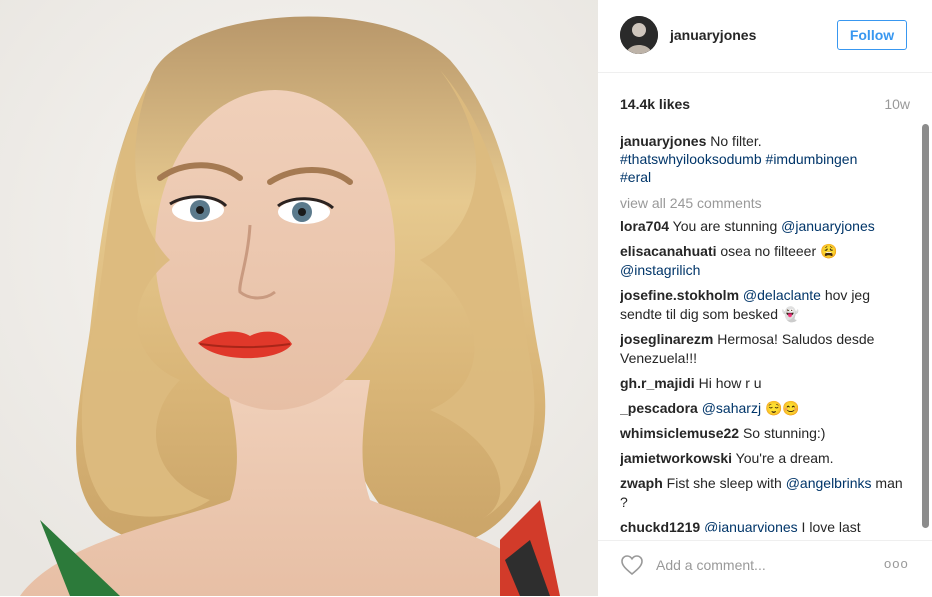  I want to click on comment-item: gh.r_majidi Hi how r u, so click(765, 383).